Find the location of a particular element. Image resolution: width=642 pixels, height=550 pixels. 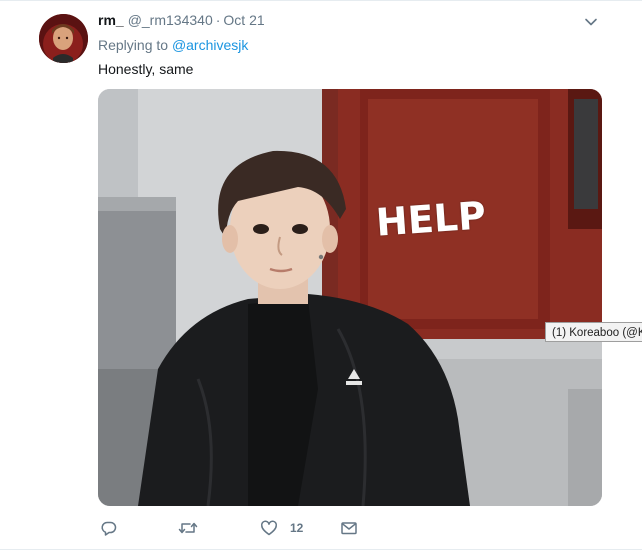

media-caption: HELP is located at coordinates (431, 219).